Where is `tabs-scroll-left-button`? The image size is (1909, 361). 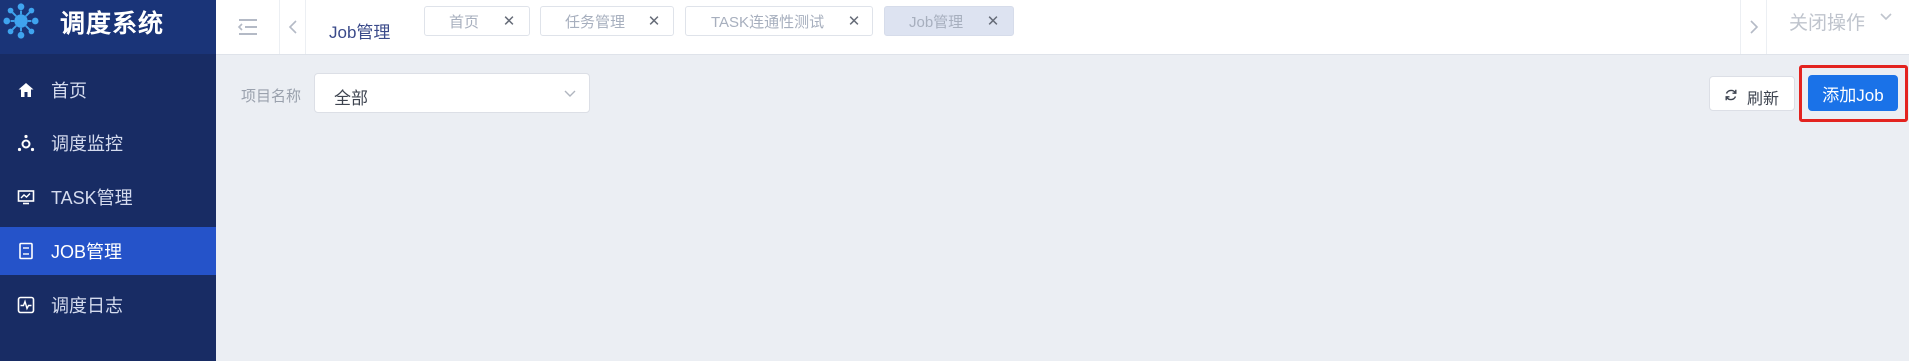
tabs-scroll-left-button is located at coordinates (293, 27).